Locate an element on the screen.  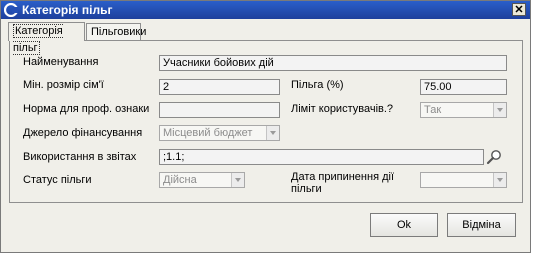
end-date-label: Дата припинення дії пільги is located at coordinates (342, 183).